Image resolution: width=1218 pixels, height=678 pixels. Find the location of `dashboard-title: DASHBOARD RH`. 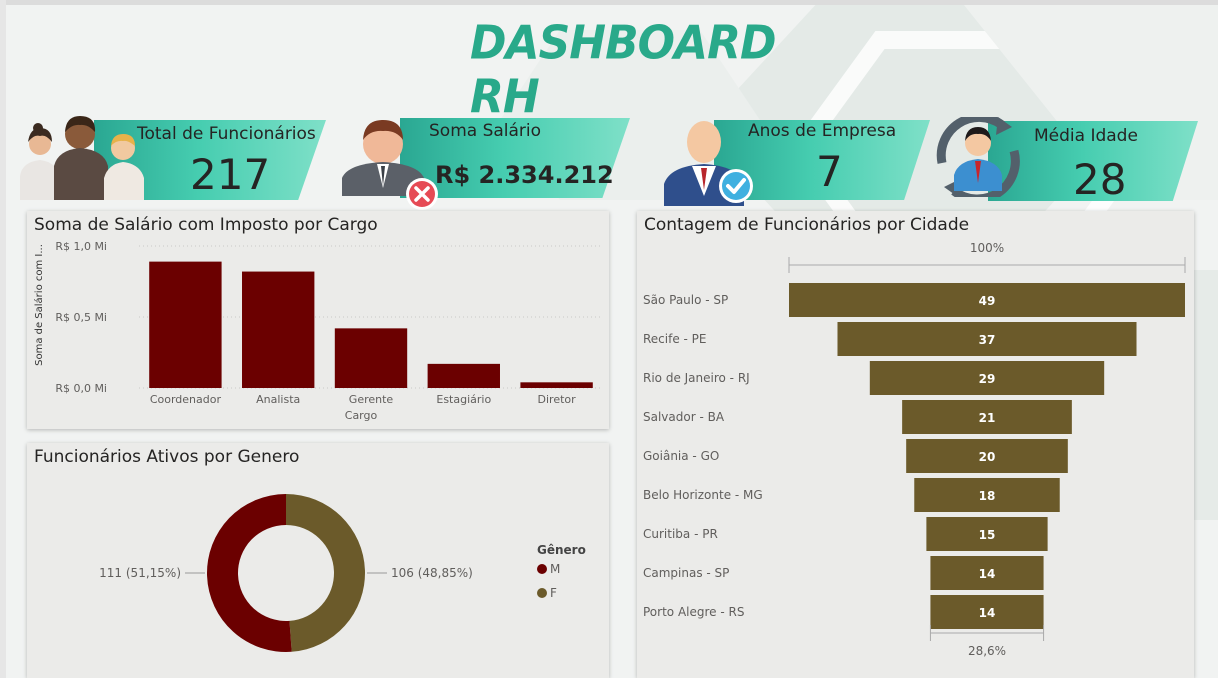

dashboard-title: DASHBOARD RH is located at coordinates (623, 70).